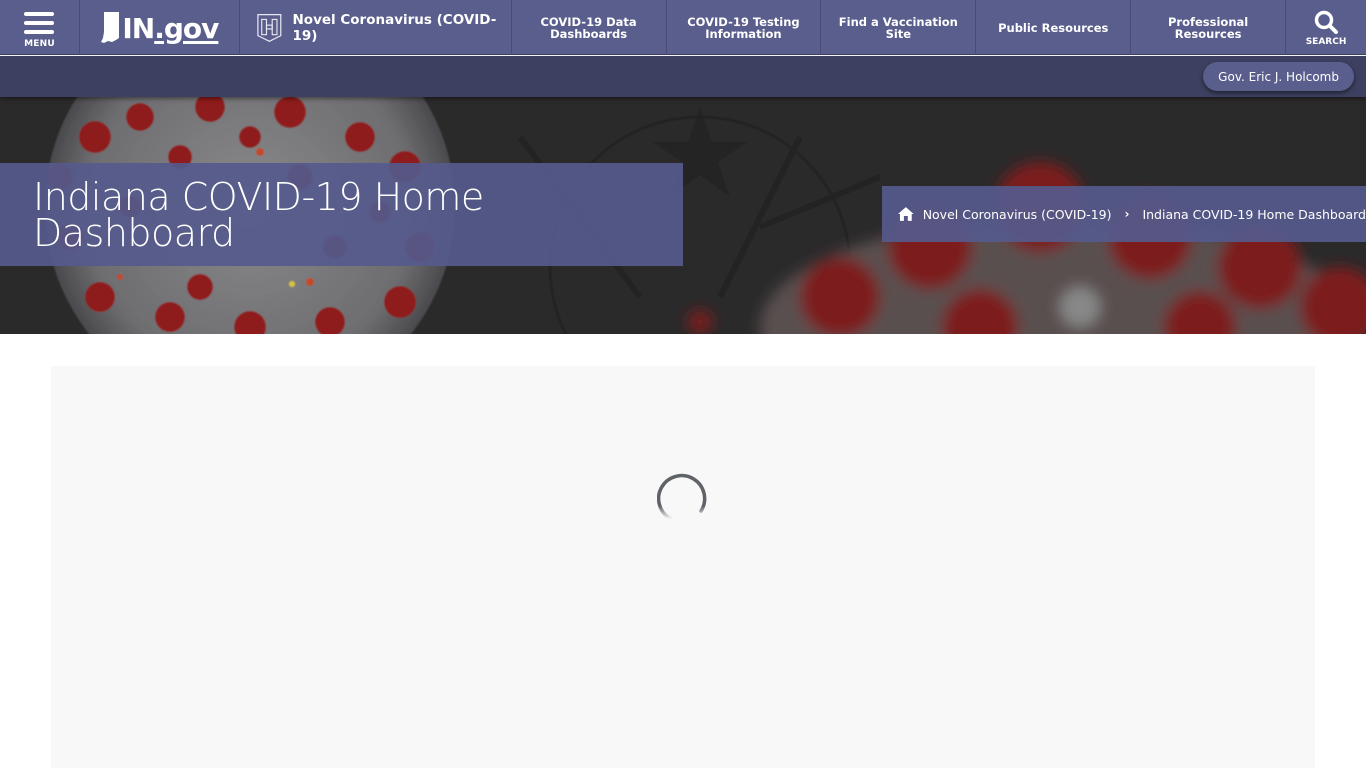  I want to click on governor-button: Gov. Eric J. Holcomb, so click(1278, 76).